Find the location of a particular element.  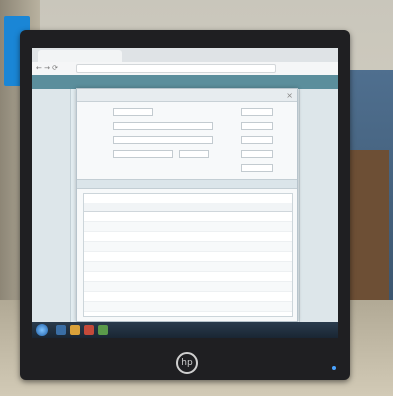

taskbar-clock is located at coordinates (323, 330).